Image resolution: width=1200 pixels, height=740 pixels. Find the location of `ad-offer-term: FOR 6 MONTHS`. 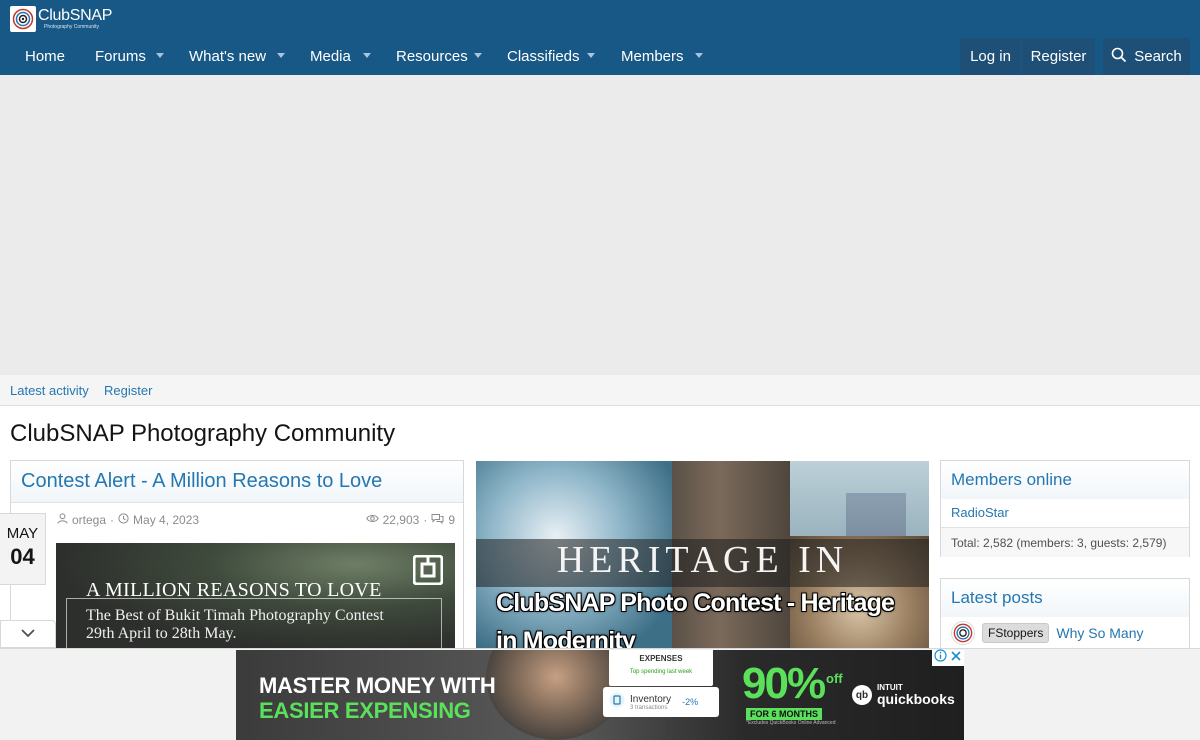

ad-offer-term: FOR 6 MONTHS is located at coordinates (784, 714).